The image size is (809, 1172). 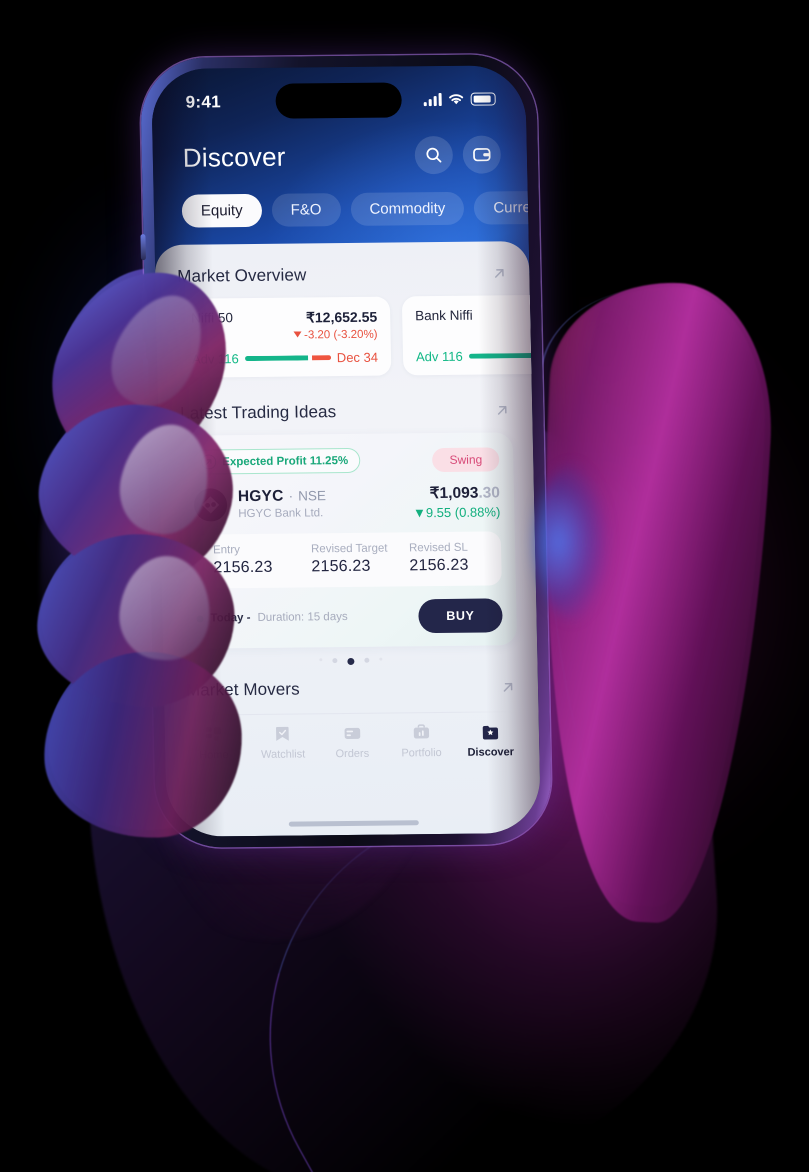 What do you see at coordinates (146, 384) in the screenshot?
I see `volume-down-button` at bounding box center [146, 384].